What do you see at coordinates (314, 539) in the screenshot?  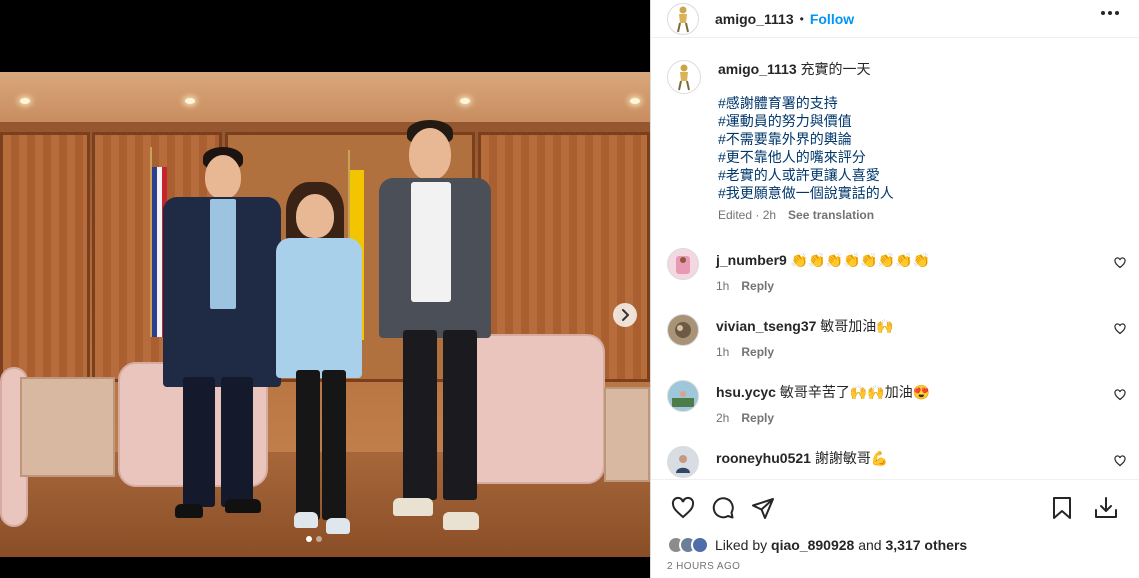 I see `carousel-indicator` at bounding box center [314, 539].